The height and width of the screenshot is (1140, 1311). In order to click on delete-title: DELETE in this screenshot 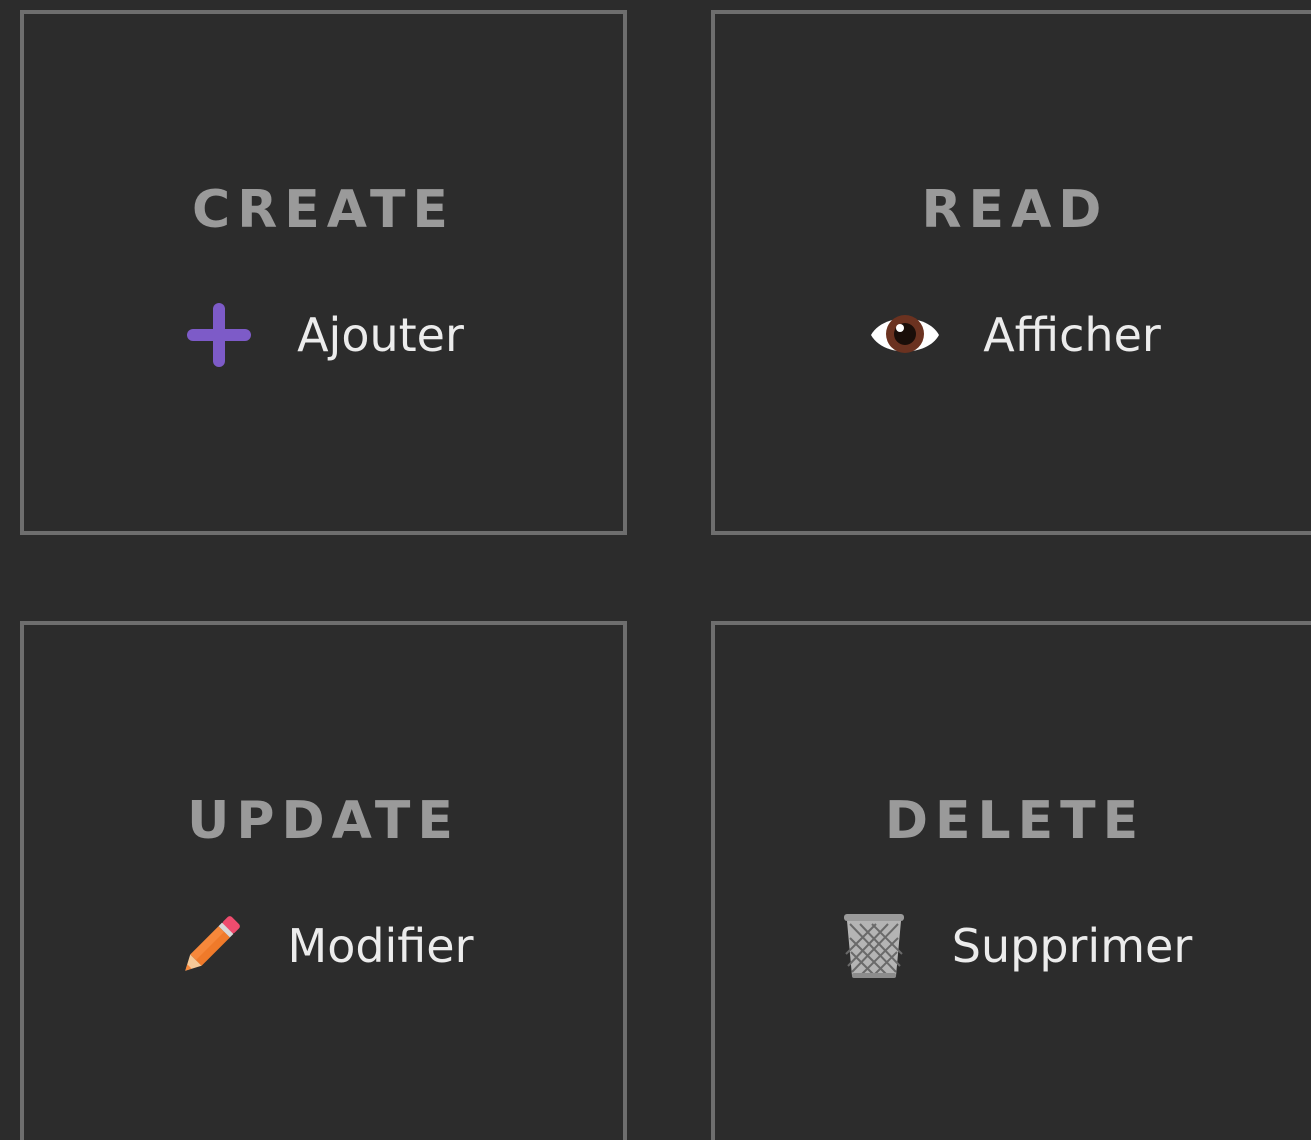, I will do `click(1015, 821)`.